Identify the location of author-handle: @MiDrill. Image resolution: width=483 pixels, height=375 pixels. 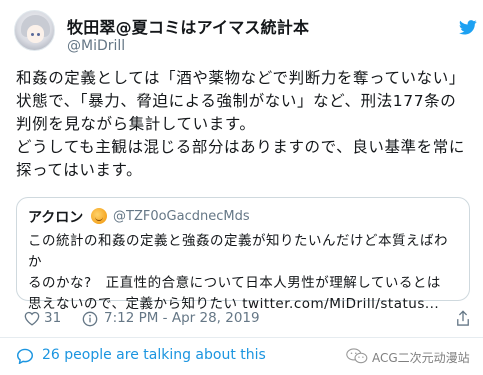
(96, 46).